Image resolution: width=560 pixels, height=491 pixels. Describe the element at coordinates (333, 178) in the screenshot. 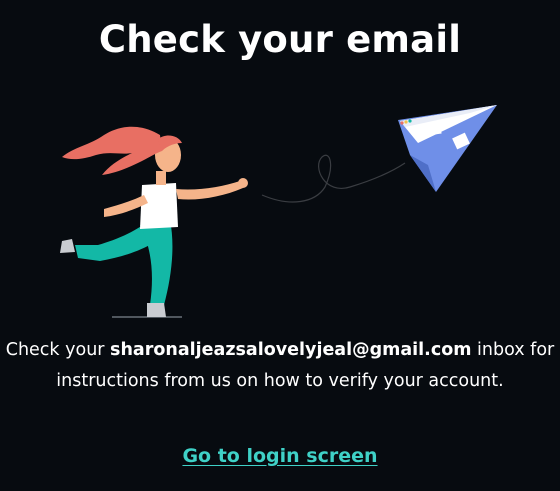

I see `flight-path-icon` at that location.